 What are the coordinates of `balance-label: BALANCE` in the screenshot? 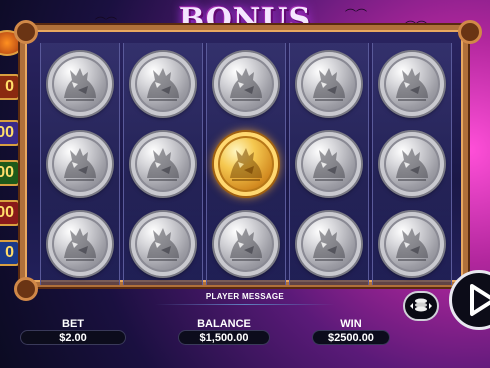 It's located at (224, 324).